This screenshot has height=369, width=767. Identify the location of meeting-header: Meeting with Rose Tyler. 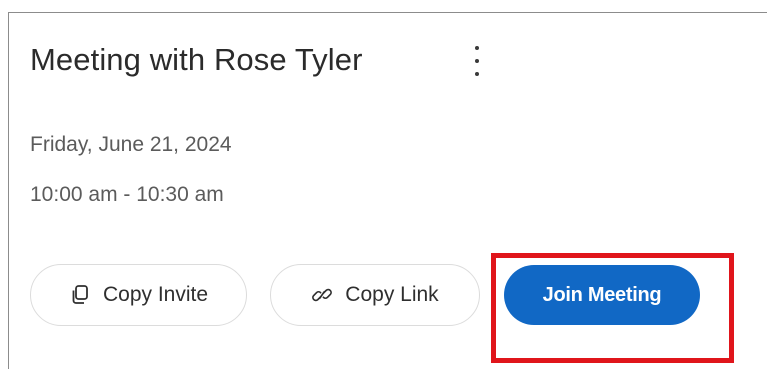
(196, 60).